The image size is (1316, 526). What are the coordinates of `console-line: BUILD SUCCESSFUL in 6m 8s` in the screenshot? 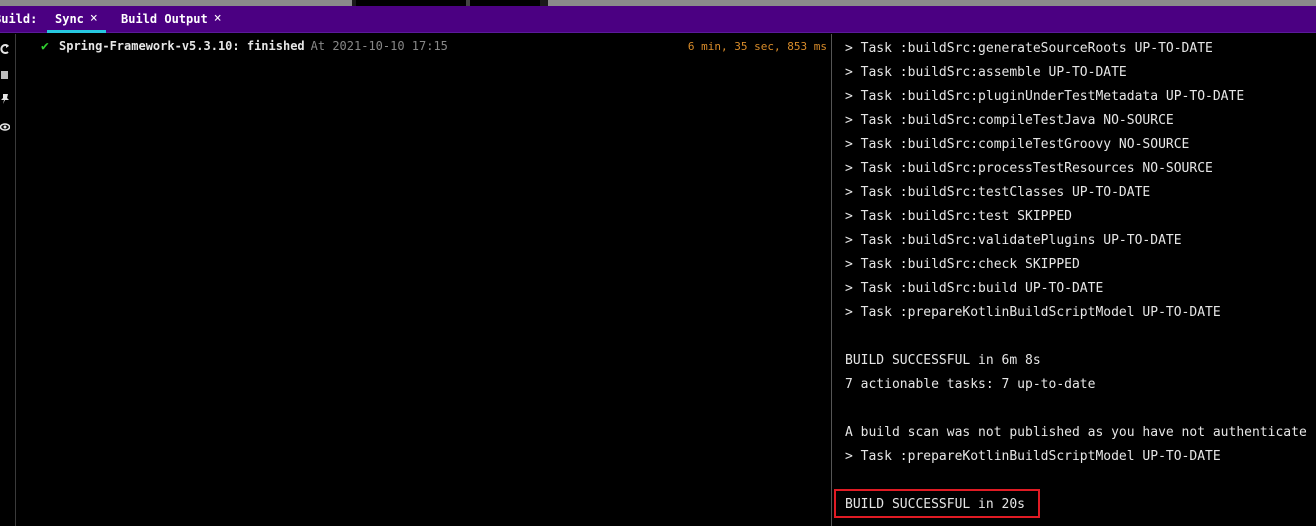 It's located at (943, 360).